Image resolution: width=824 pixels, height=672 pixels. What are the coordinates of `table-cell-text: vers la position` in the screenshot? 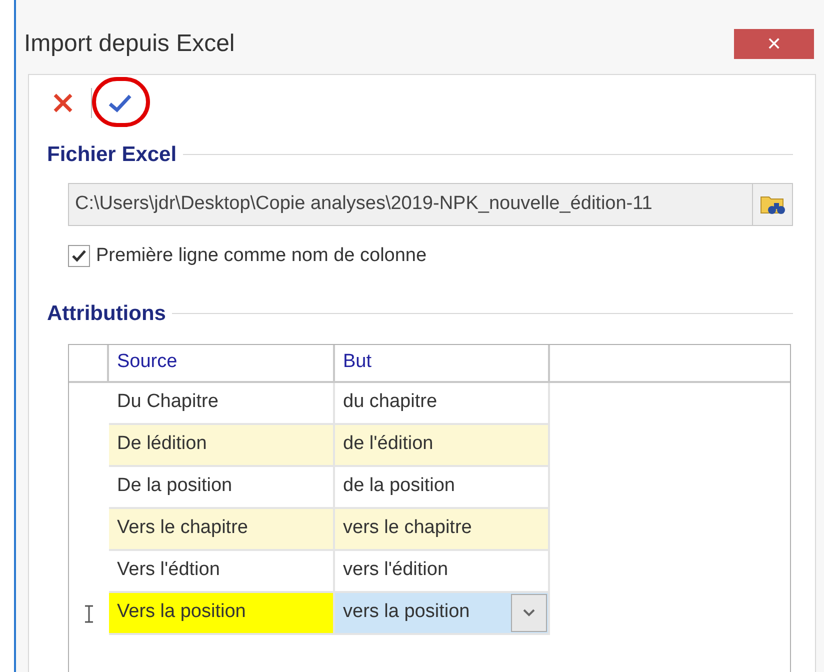 It's located at (406, 612).